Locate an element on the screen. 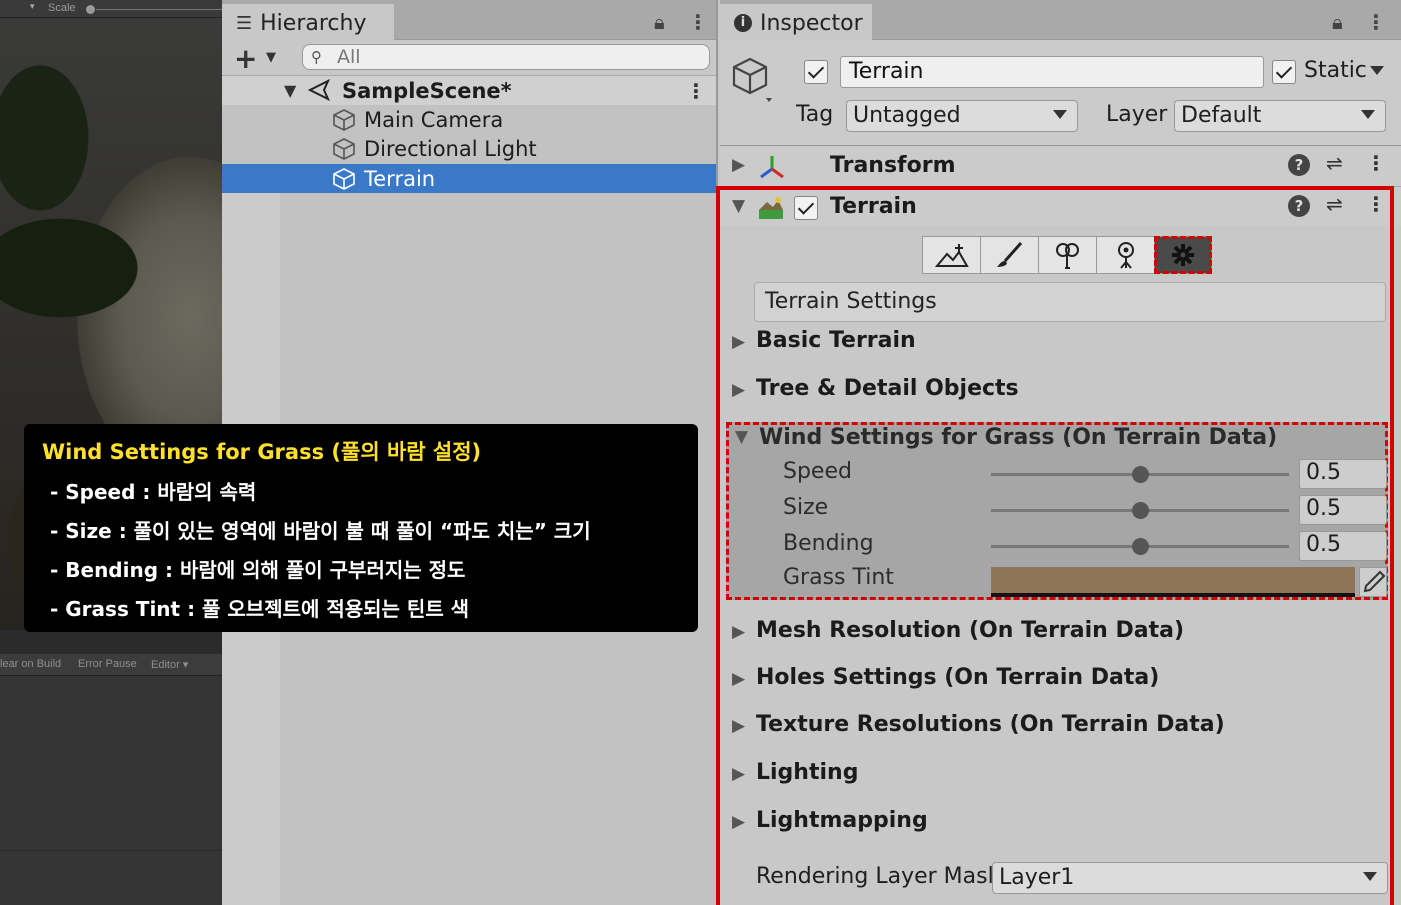 The image size is (1401, 905). grass-tint-label: Grass Tint is located at coordinates (838, 577).